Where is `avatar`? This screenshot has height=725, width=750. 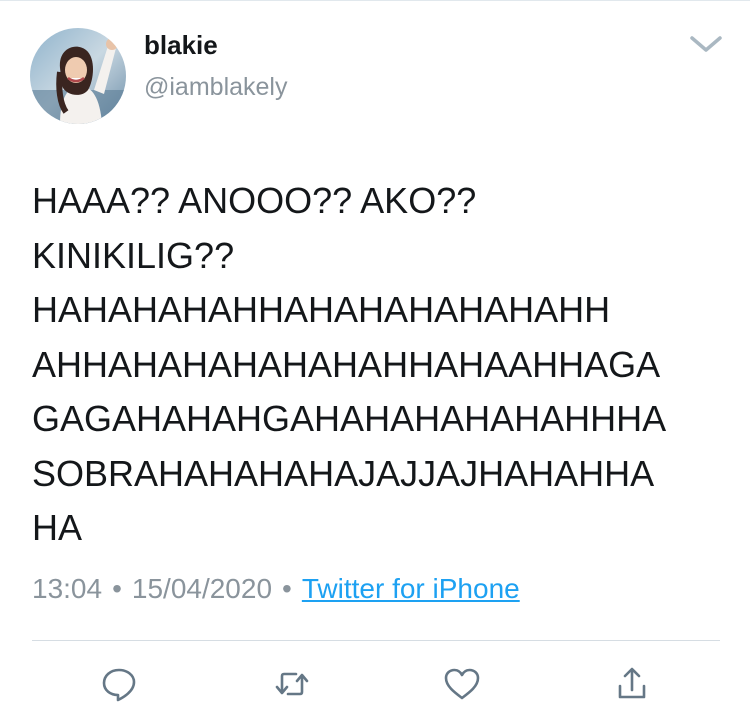 avatar is located at coordinates (78, 76).